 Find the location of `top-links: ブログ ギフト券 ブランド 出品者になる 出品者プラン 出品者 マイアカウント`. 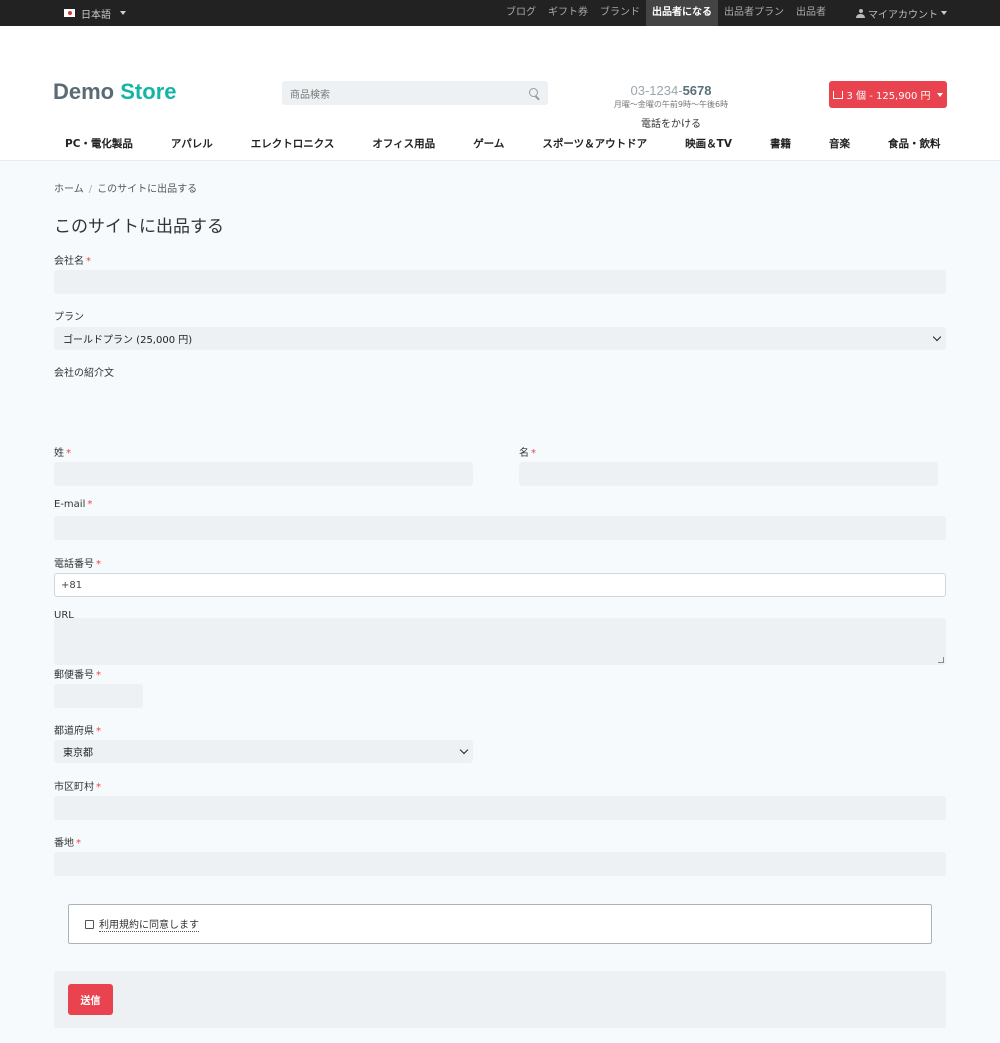

top-links: ブログ ギフト券 ブランド 出品者になる 出品者プラン 出品者 マイアカウント is located at coordinates (723, 13).